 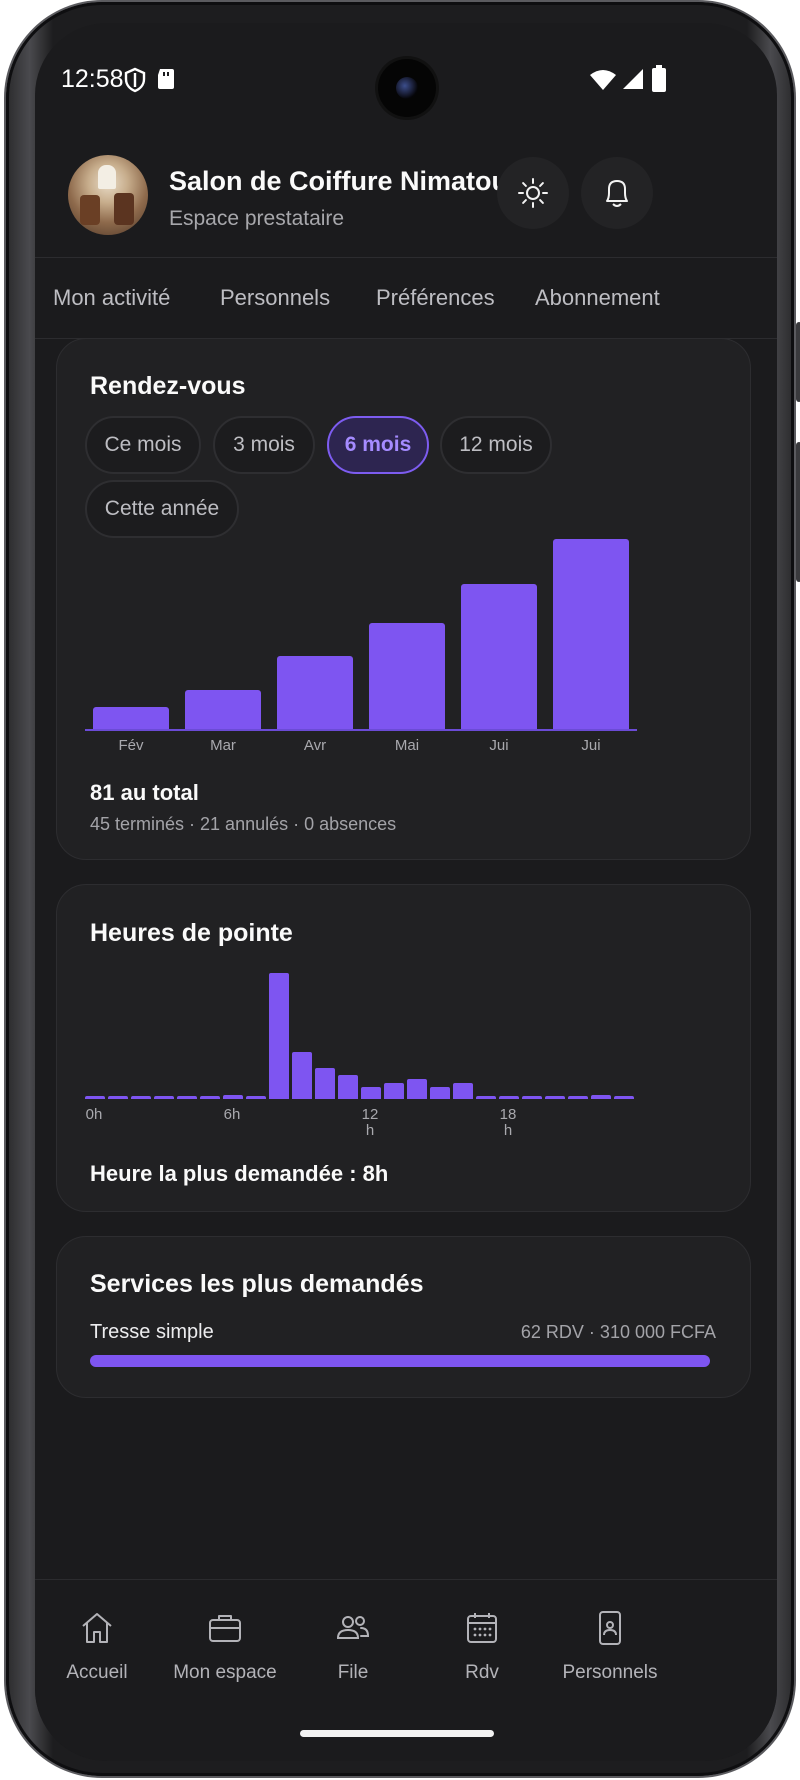 What do you see at coordinates (143, 445) in the screenshot?
I see `range-chip-ce-mois: Ce mois` at bounding box center [143, 445].